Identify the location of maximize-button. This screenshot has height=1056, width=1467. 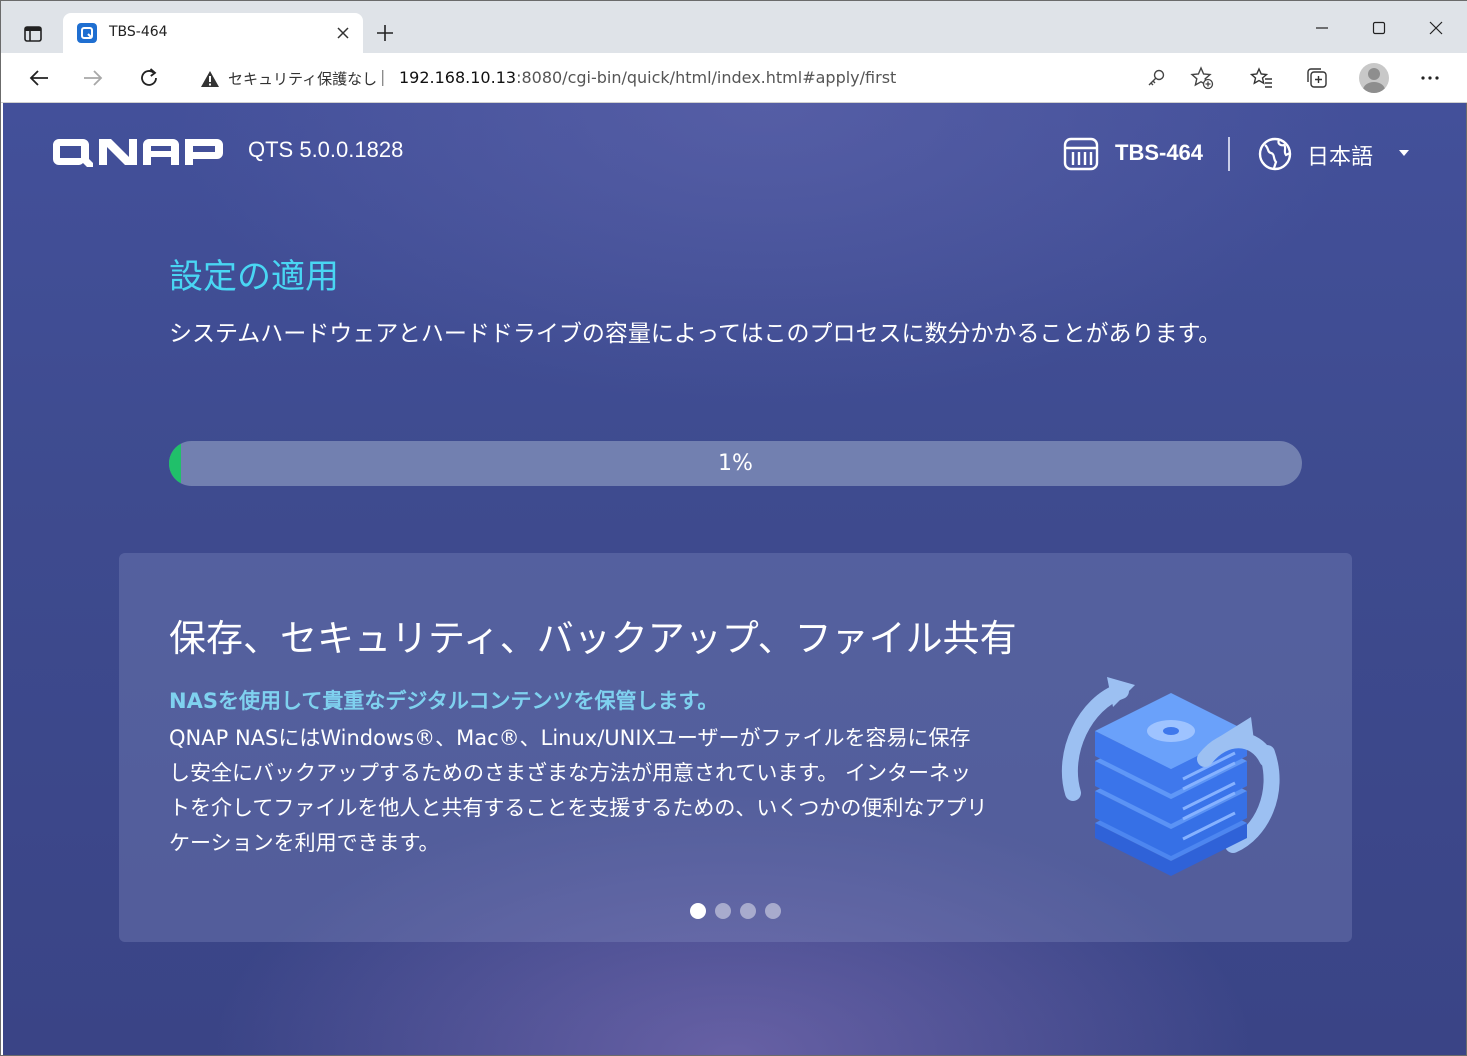
(1379, 28).